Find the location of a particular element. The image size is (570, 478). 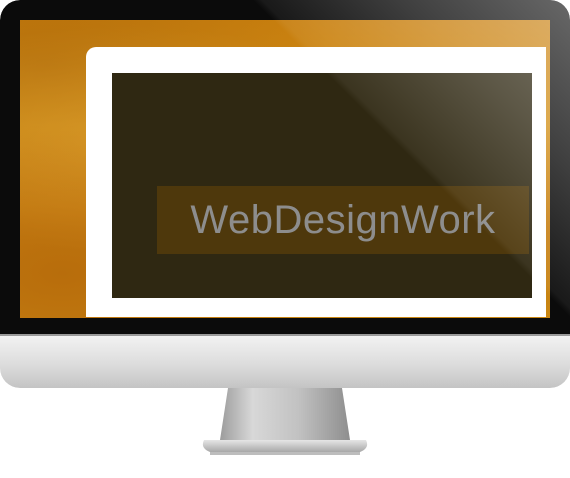

monitor-stand-shape is located at coordinates (285, 421).